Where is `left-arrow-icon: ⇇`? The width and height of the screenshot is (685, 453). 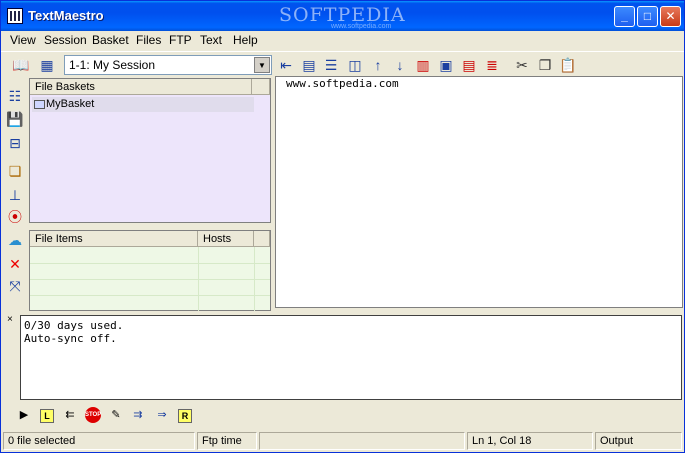 left-arrow-icon: ⇇ is located at coordinates (70, 415).